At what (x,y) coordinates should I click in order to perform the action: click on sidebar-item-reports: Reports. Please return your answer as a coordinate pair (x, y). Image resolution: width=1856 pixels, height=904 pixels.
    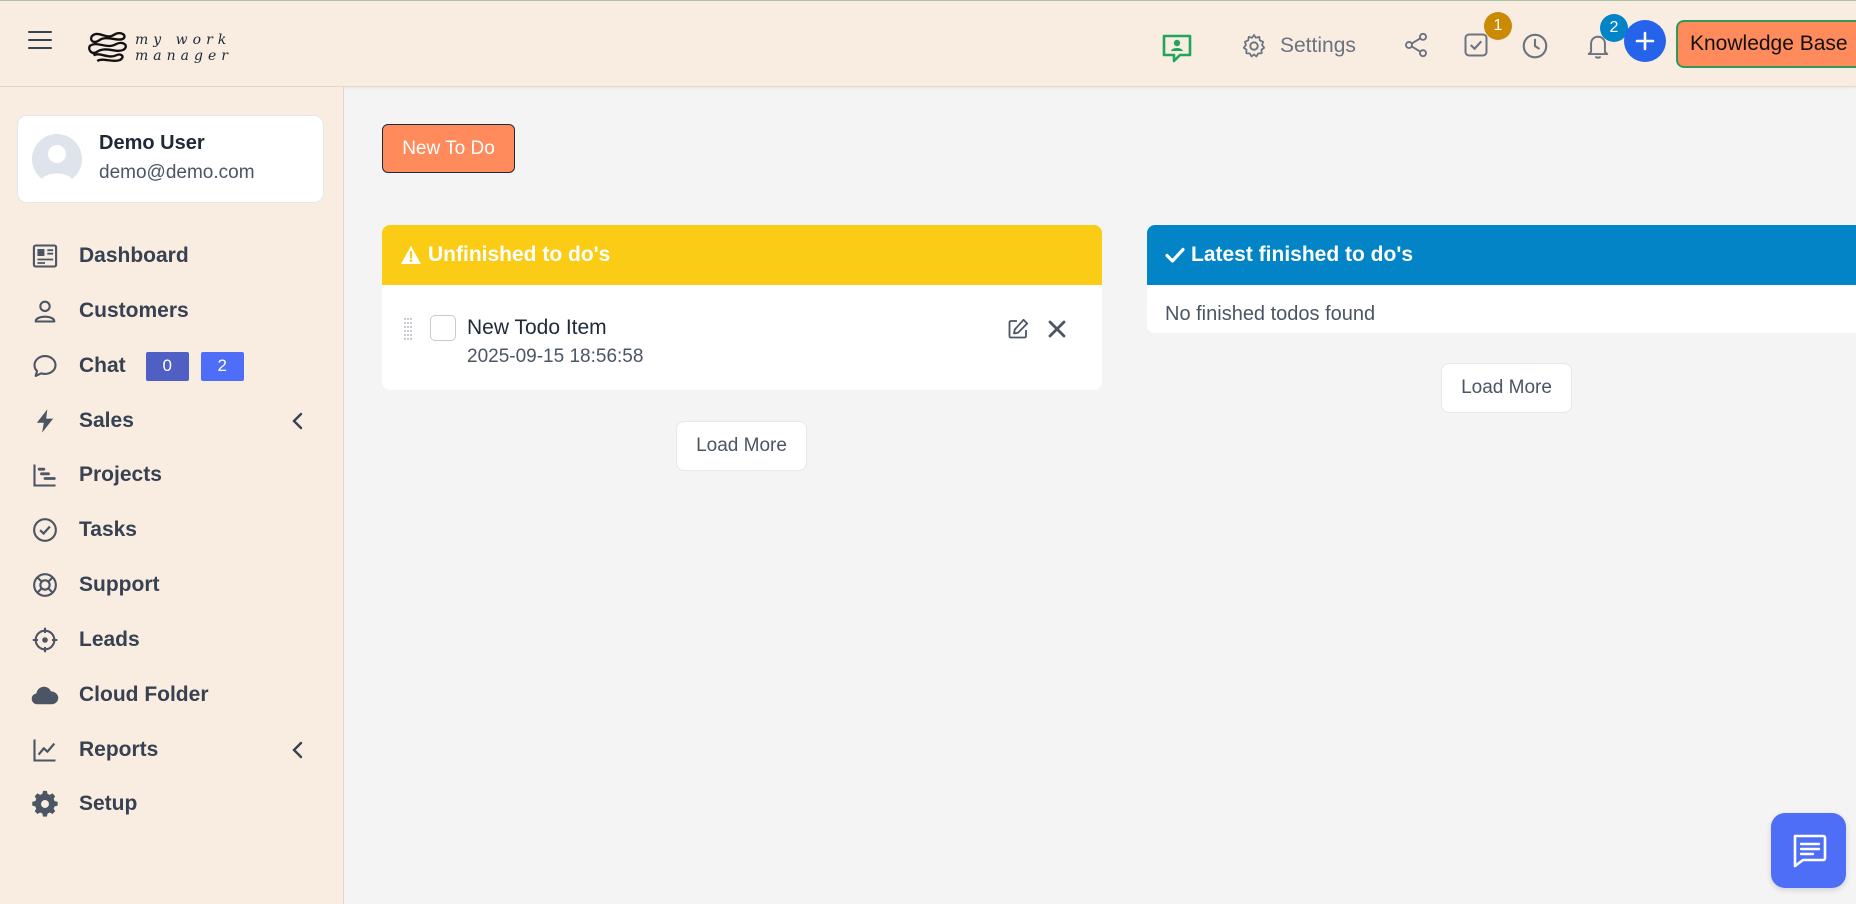
    Looking at the image, I should click on (180, 750).